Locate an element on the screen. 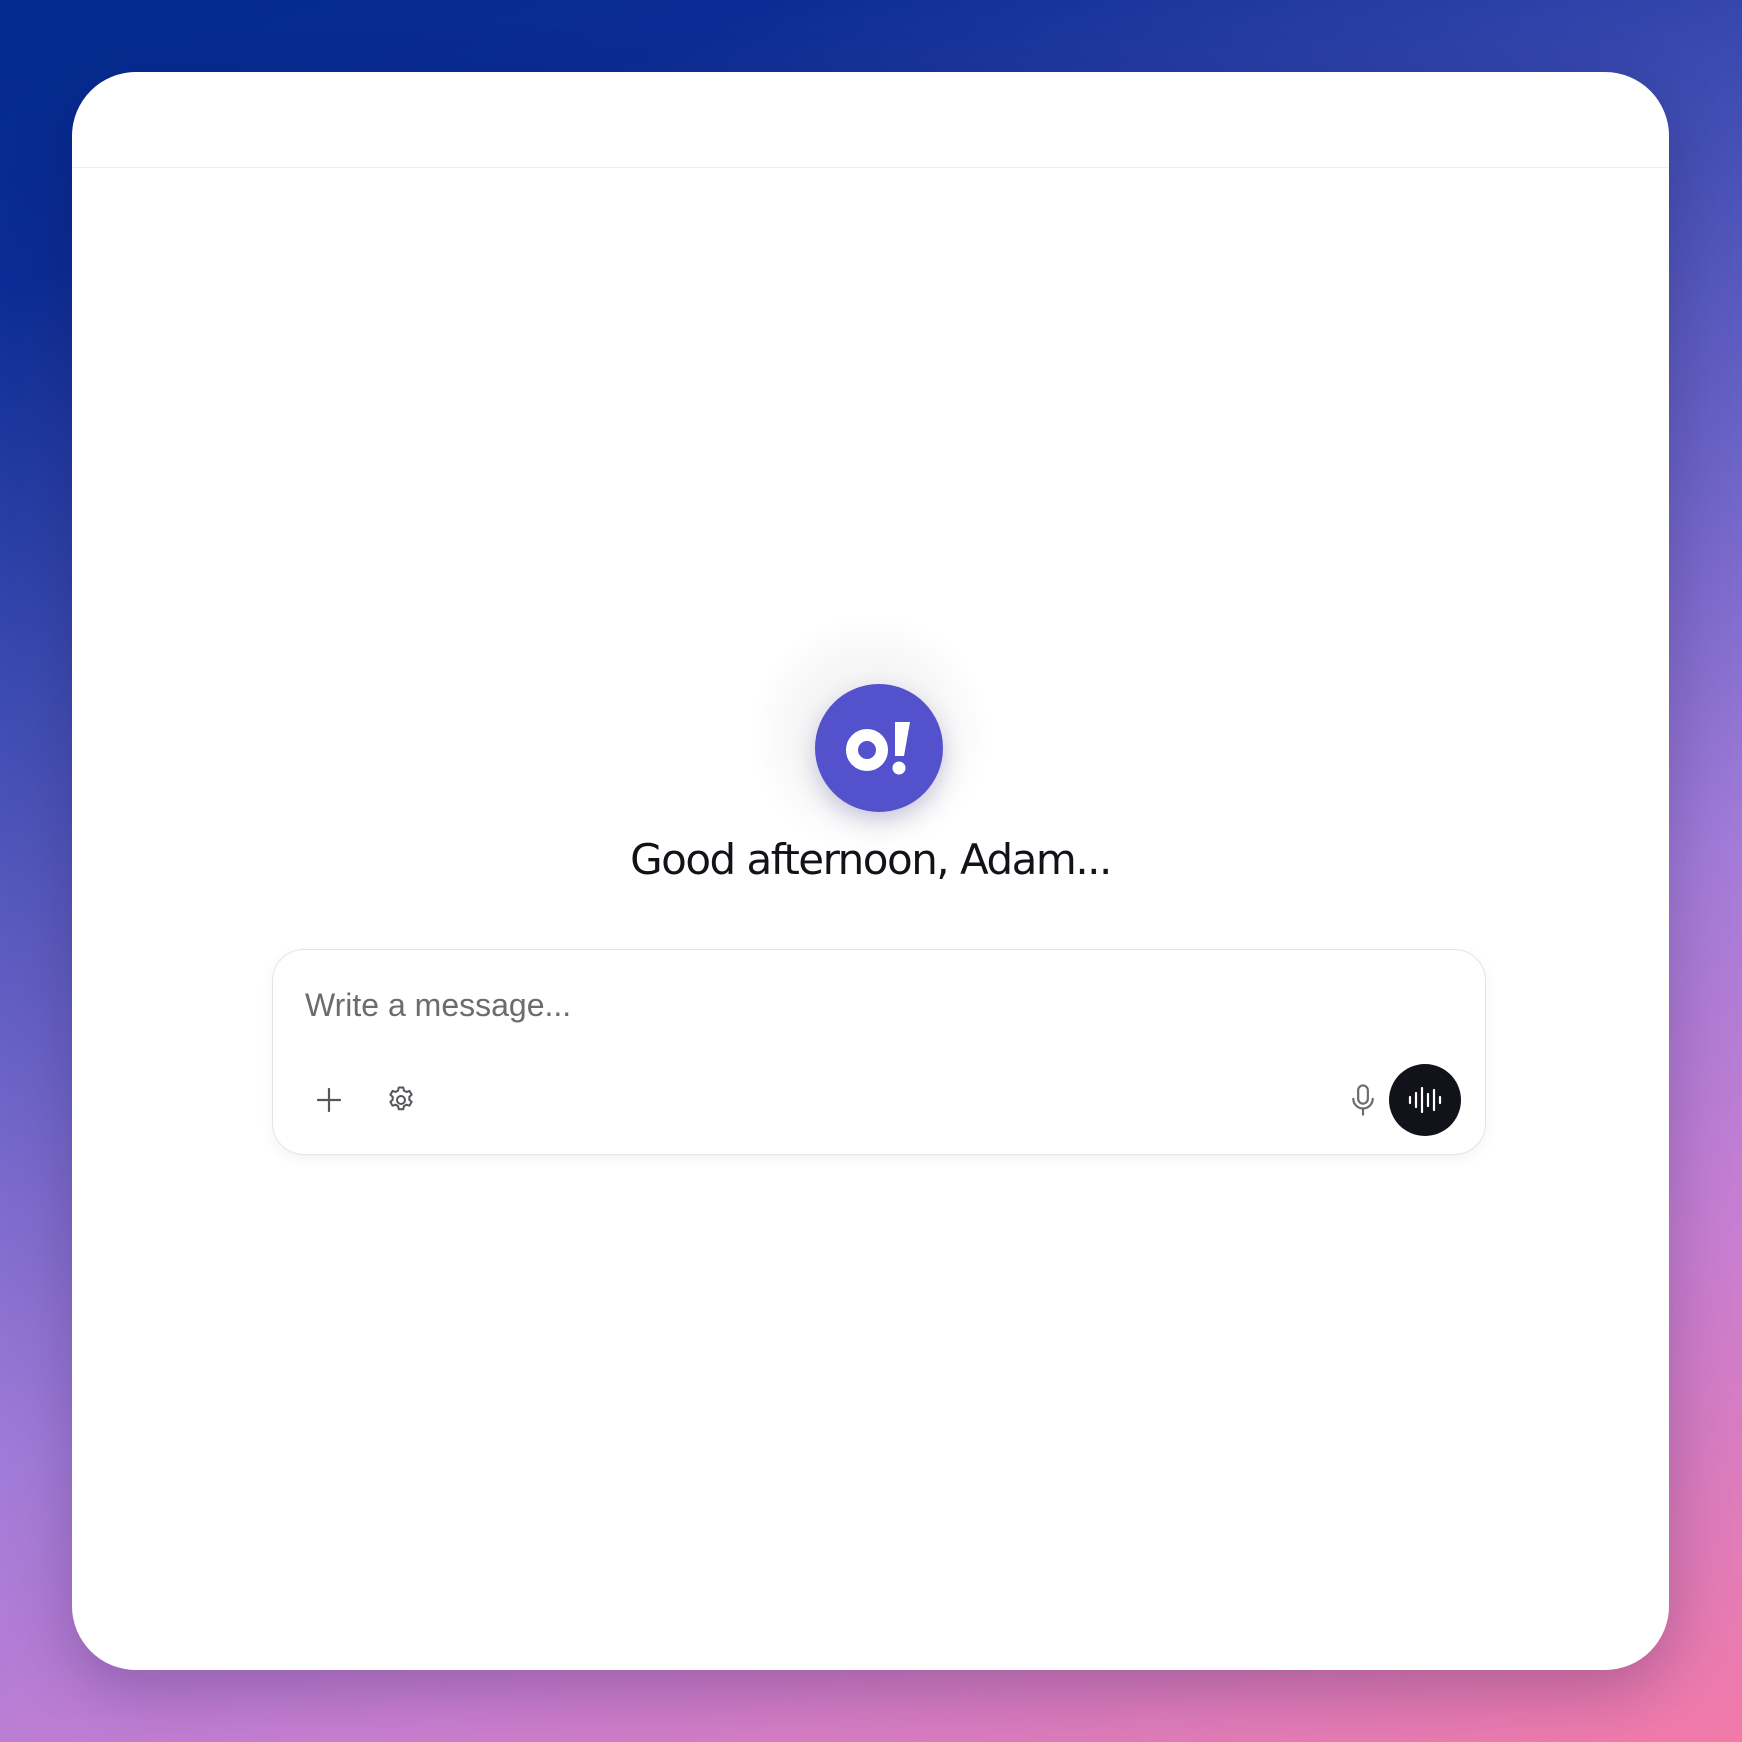 This screenshot has height=1742, width=1742. gear-icon is located at coordinates (401, 1098).